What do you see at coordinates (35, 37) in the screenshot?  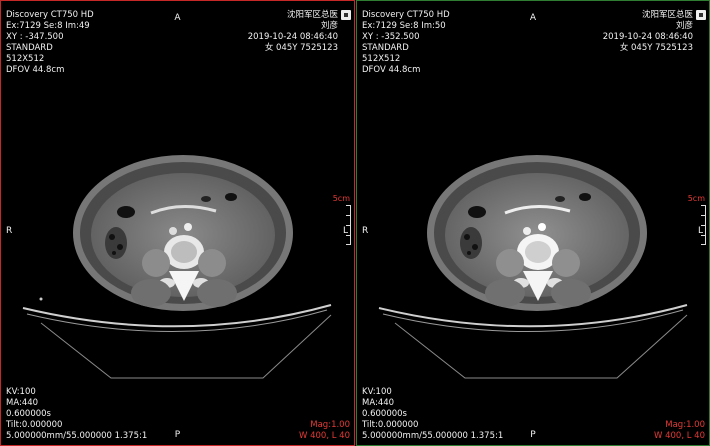 I see `table-position: XY : -347.500` at bounding box center [35, 37].